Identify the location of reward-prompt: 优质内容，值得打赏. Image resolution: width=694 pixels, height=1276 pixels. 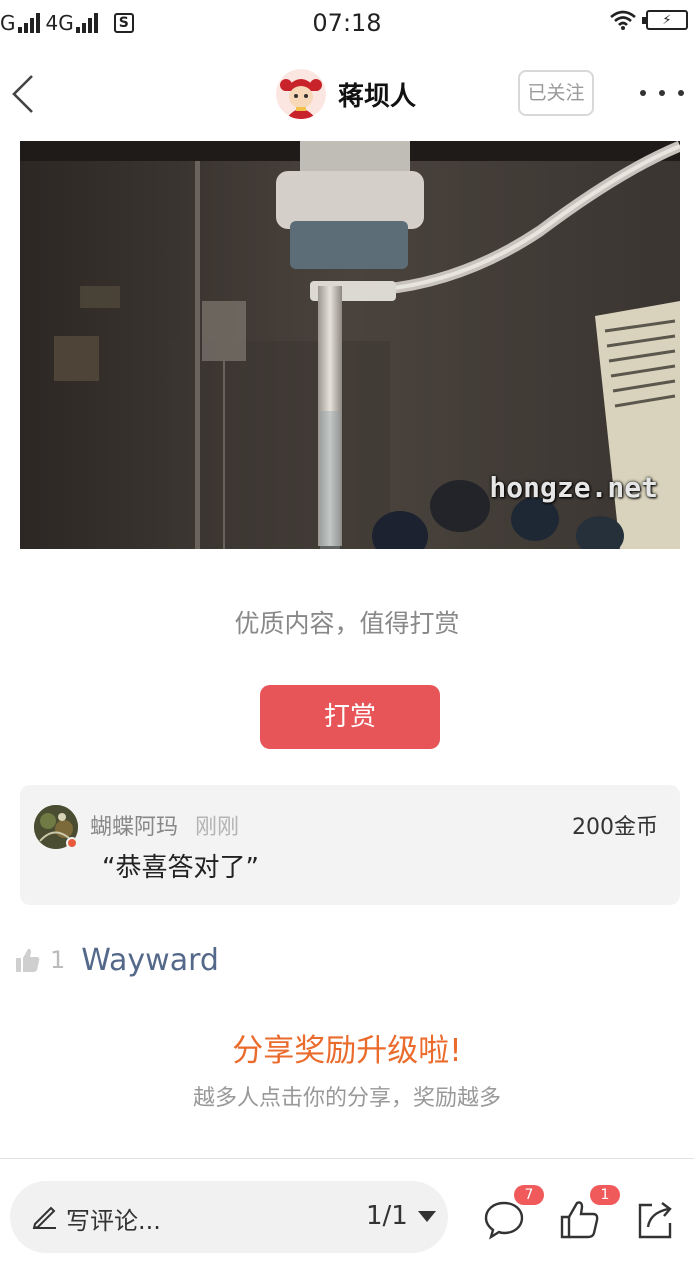
(347, 623).